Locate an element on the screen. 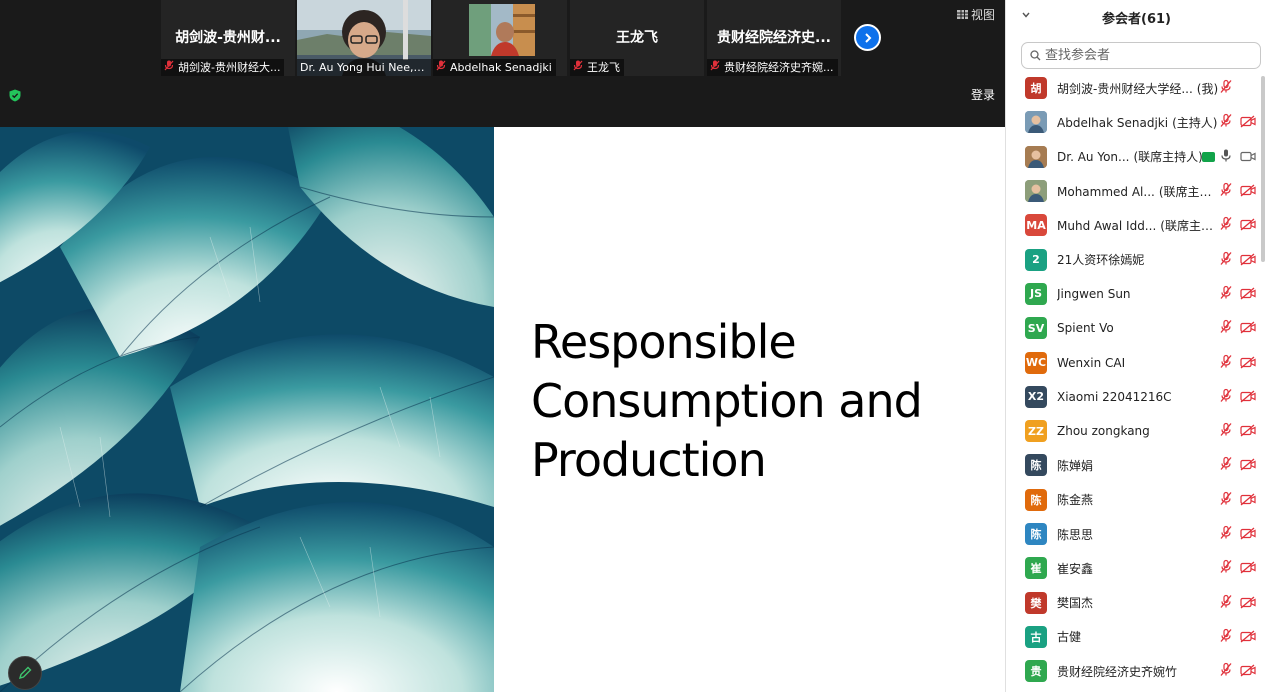 The image size is (1267, 692). participant-name: Muhd Awal Idd...(联席主持人) is located at coordinates (1138, 225).